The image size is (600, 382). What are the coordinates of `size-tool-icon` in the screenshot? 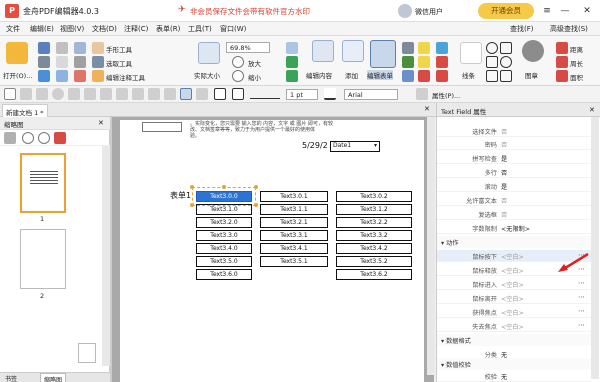 It's located at (202, 94).